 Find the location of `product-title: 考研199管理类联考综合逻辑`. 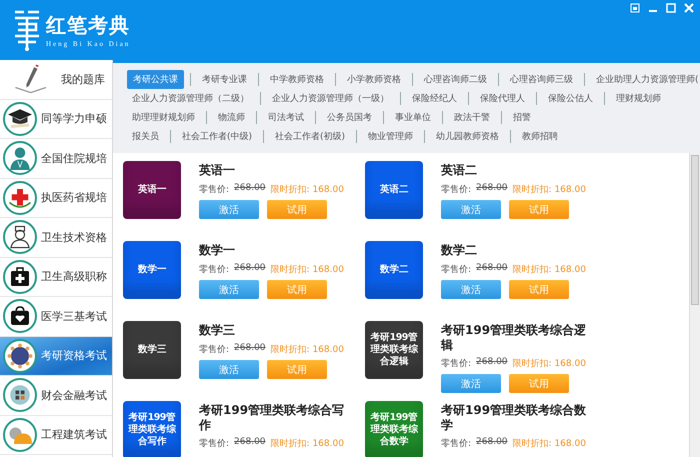

product-title: 考研199管理类联考综合逻辑 is located at coordinates (514, 338).